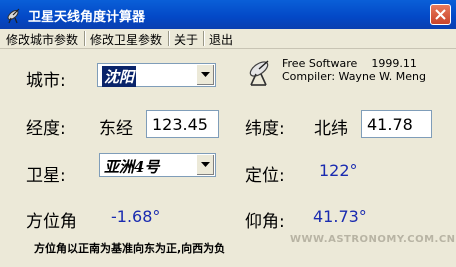 This screenshot has width=456, height=267. Describe the element at coordinates (156, 75) in the screenshot. I see `city-select: 沈阳` at that location.